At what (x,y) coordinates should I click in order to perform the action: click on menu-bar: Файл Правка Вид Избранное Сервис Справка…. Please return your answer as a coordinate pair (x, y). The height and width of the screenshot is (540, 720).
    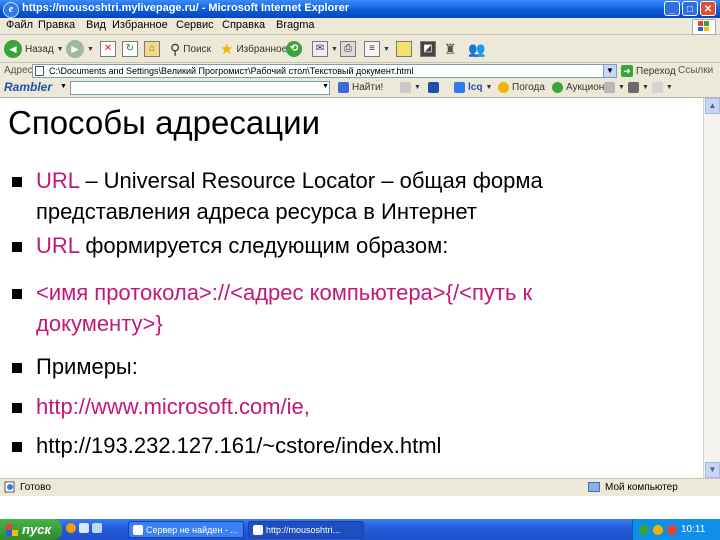
    Looking at the image, I should click on (360, 26).